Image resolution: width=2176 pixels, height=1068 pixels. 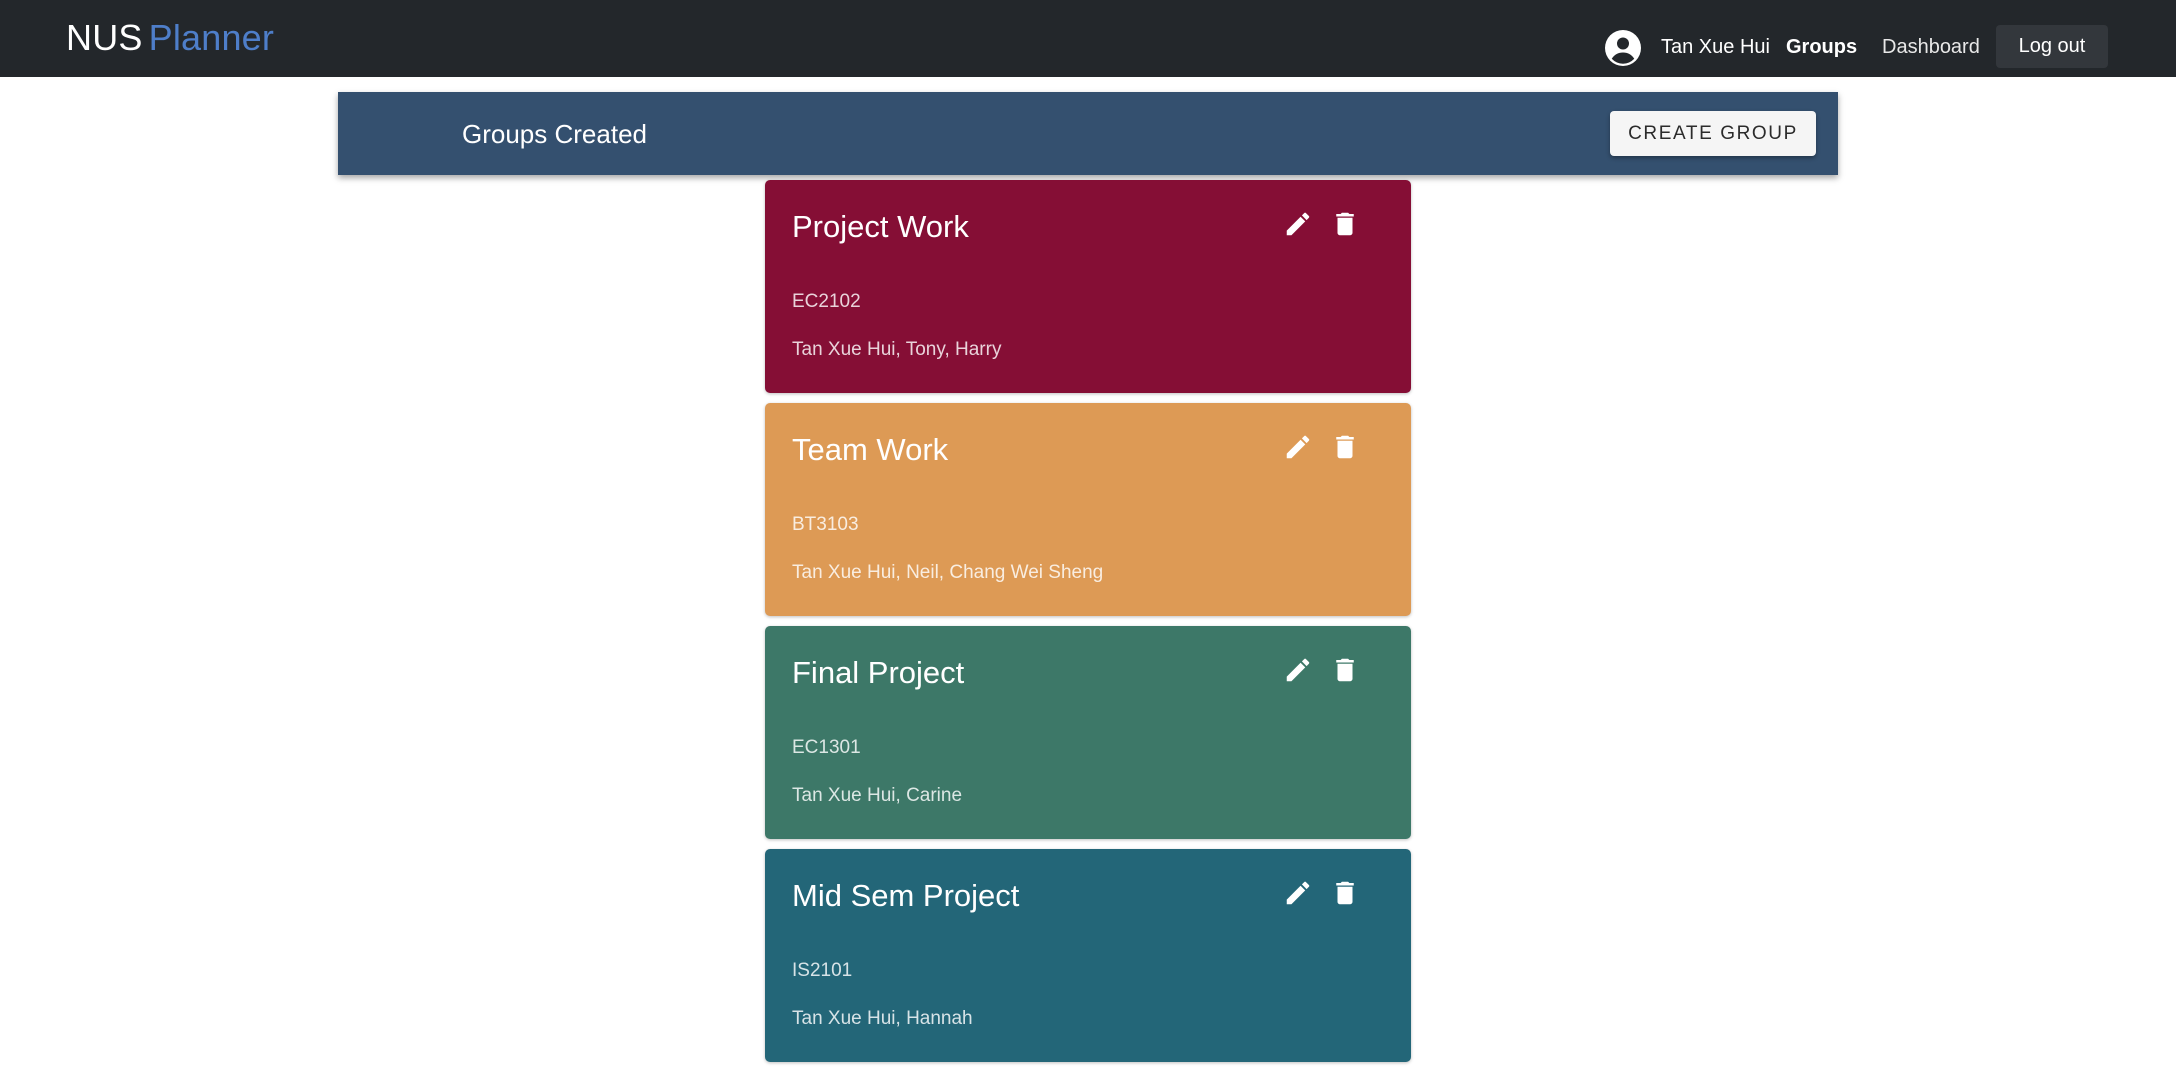 What do you see at coordinates (1821, 47) in the screenshot?
I see `nav-link-groups: Groups` at bounding box center [1821, 47].